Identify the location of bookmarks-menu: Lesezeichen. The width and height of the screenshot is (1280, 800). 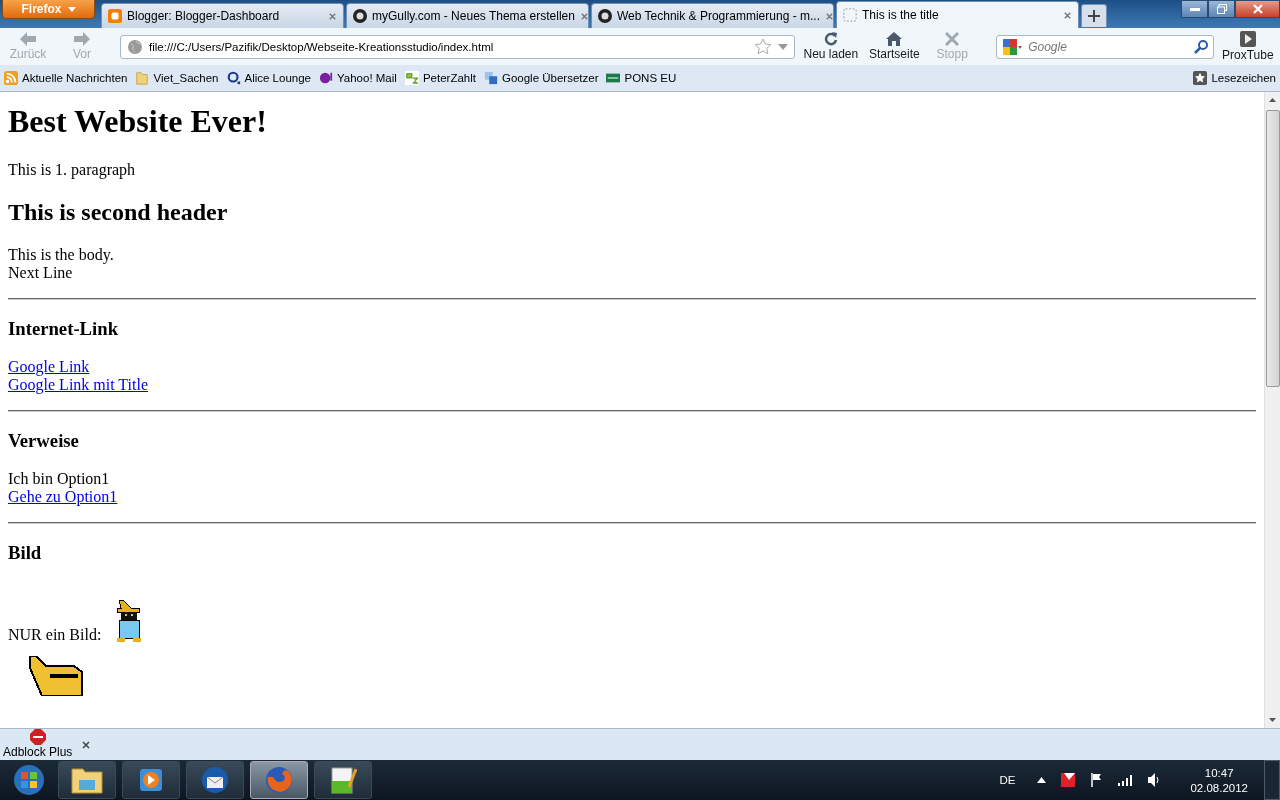
(1234, 78).